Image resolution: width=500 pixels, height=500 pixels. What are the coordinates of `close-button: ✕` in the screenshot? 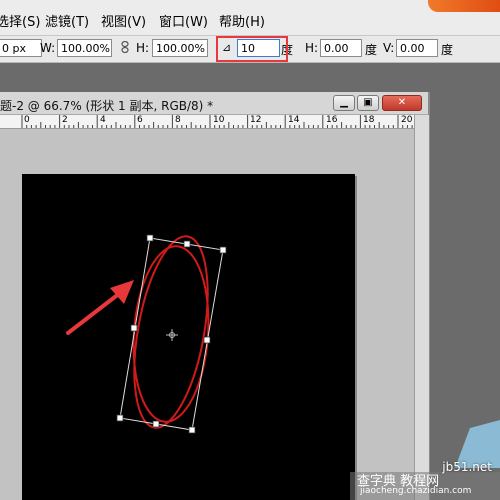 It's located at (402, 103).